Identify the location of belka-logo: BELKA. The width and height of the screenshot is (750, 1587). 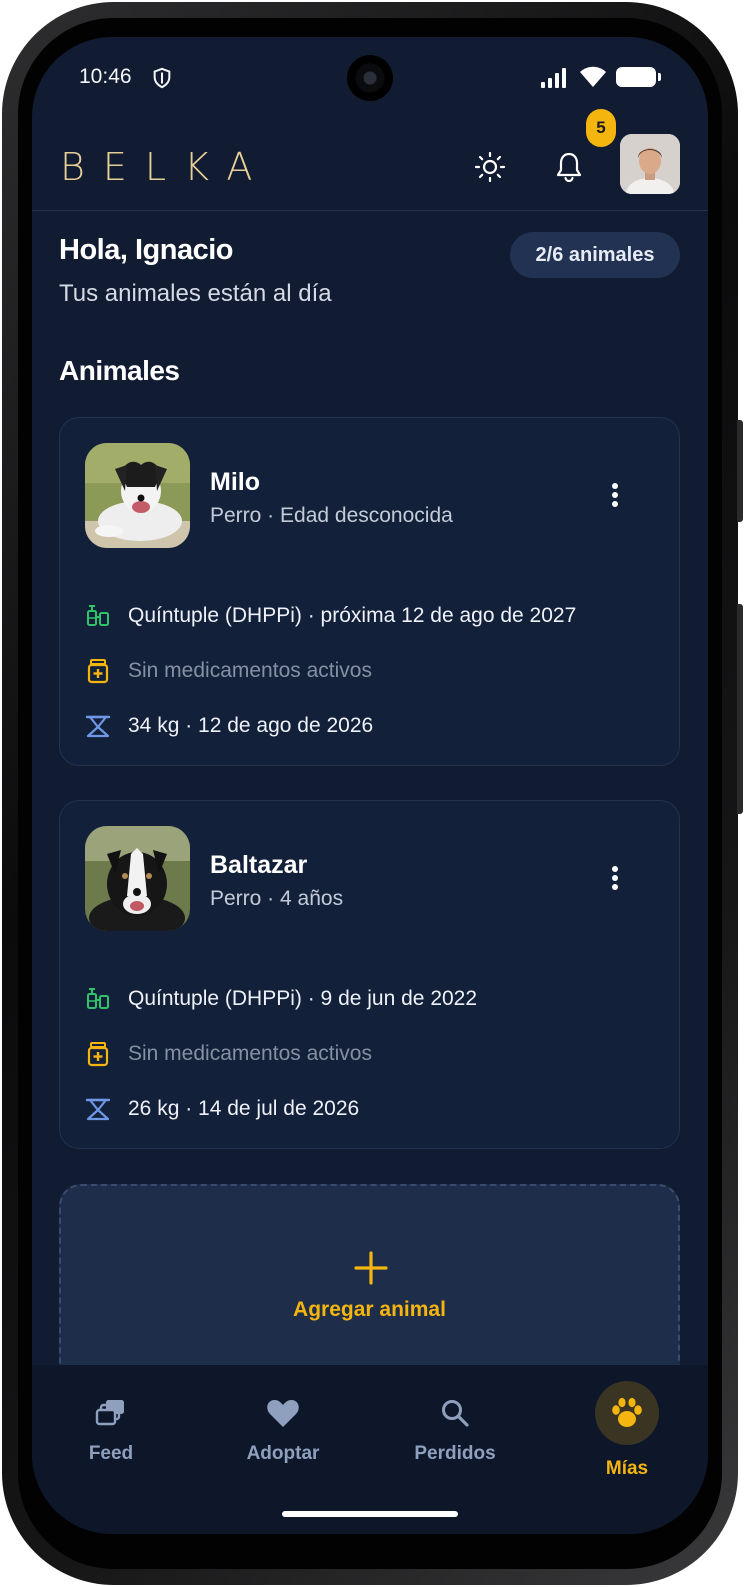
(165, 167).